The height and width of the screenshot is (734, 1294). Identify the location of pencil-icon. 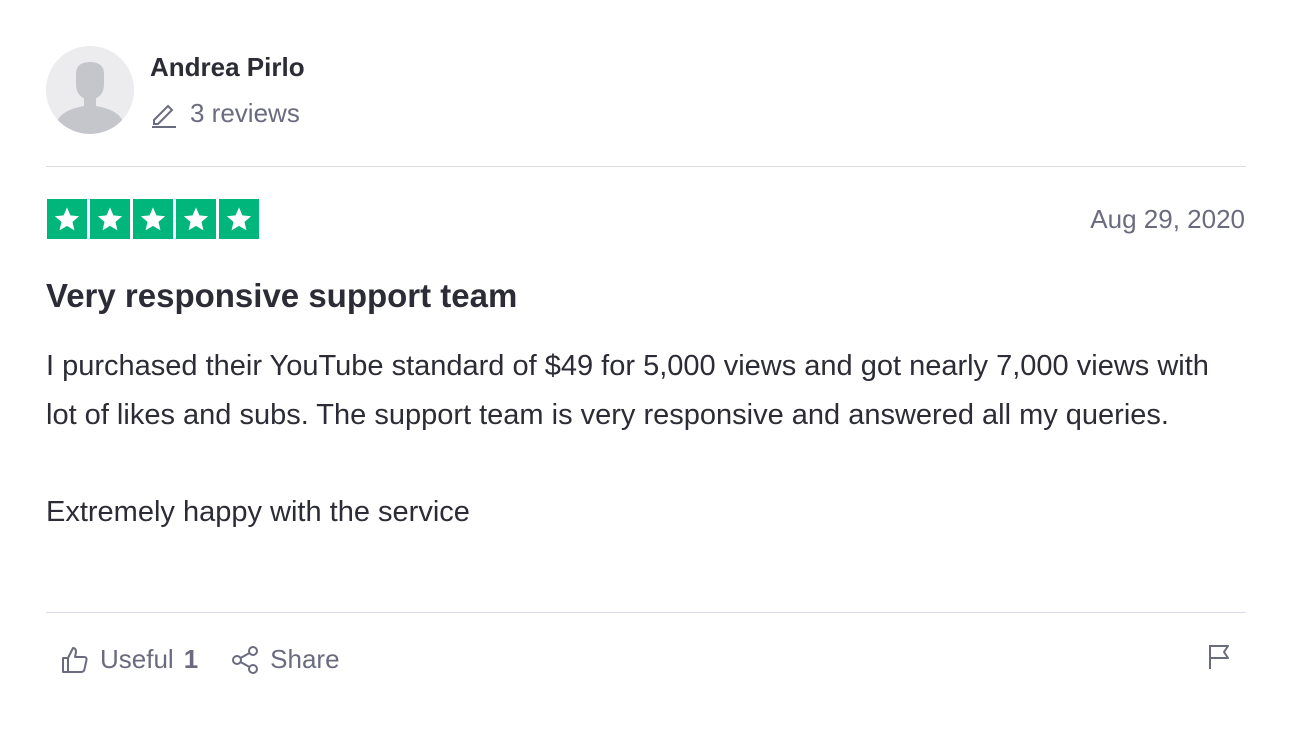
(164, 116).